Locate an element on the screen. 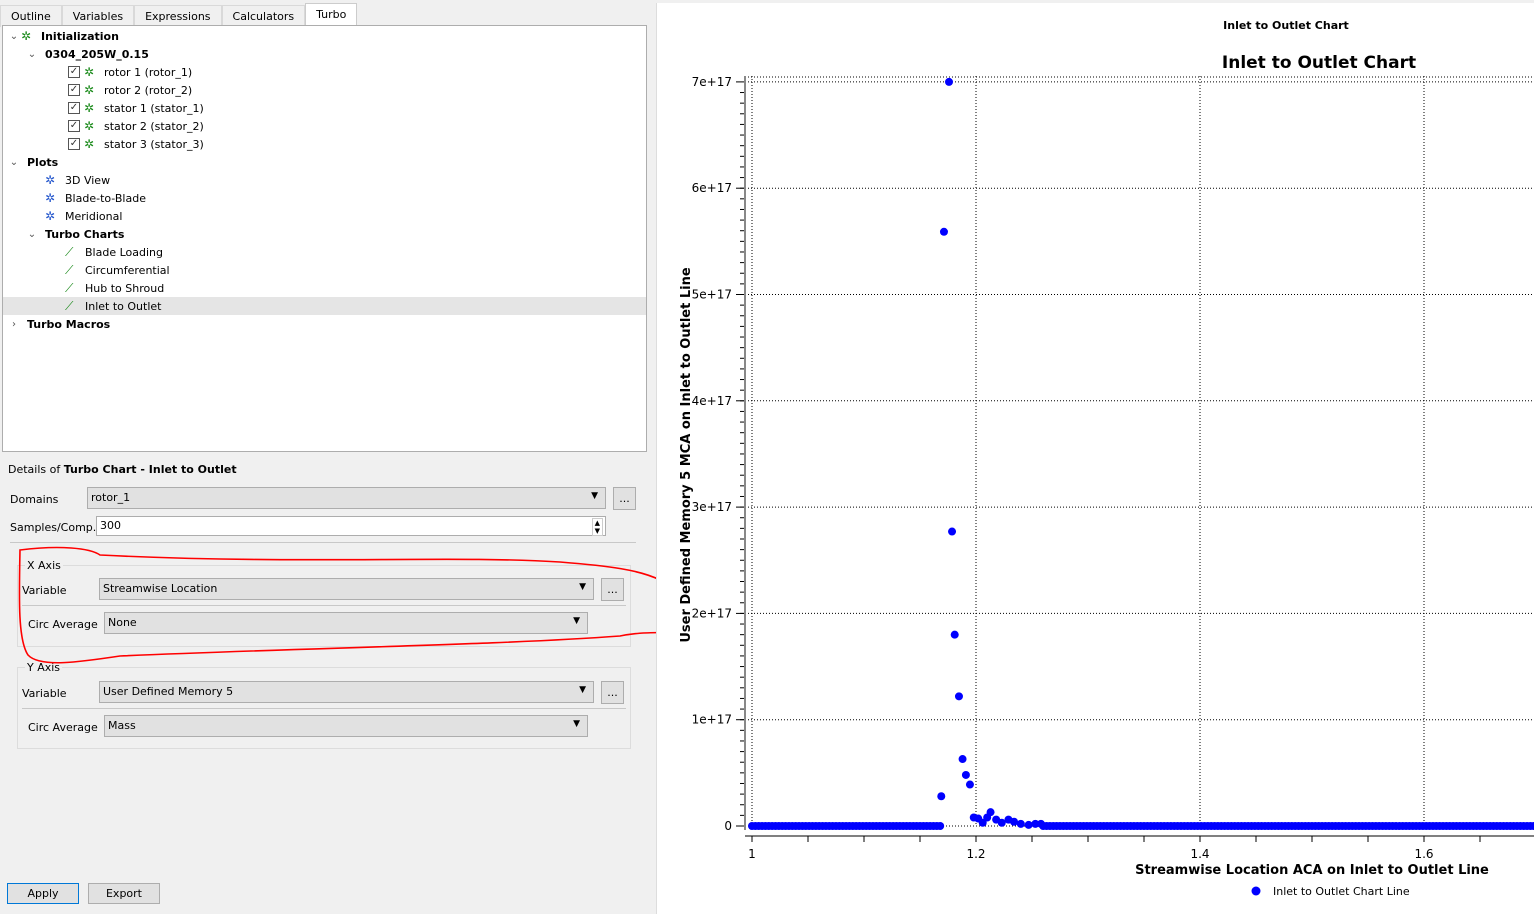 The width and height of the screenshot is (1534, 914). legend-marker is located at coordinates (1256, 891).